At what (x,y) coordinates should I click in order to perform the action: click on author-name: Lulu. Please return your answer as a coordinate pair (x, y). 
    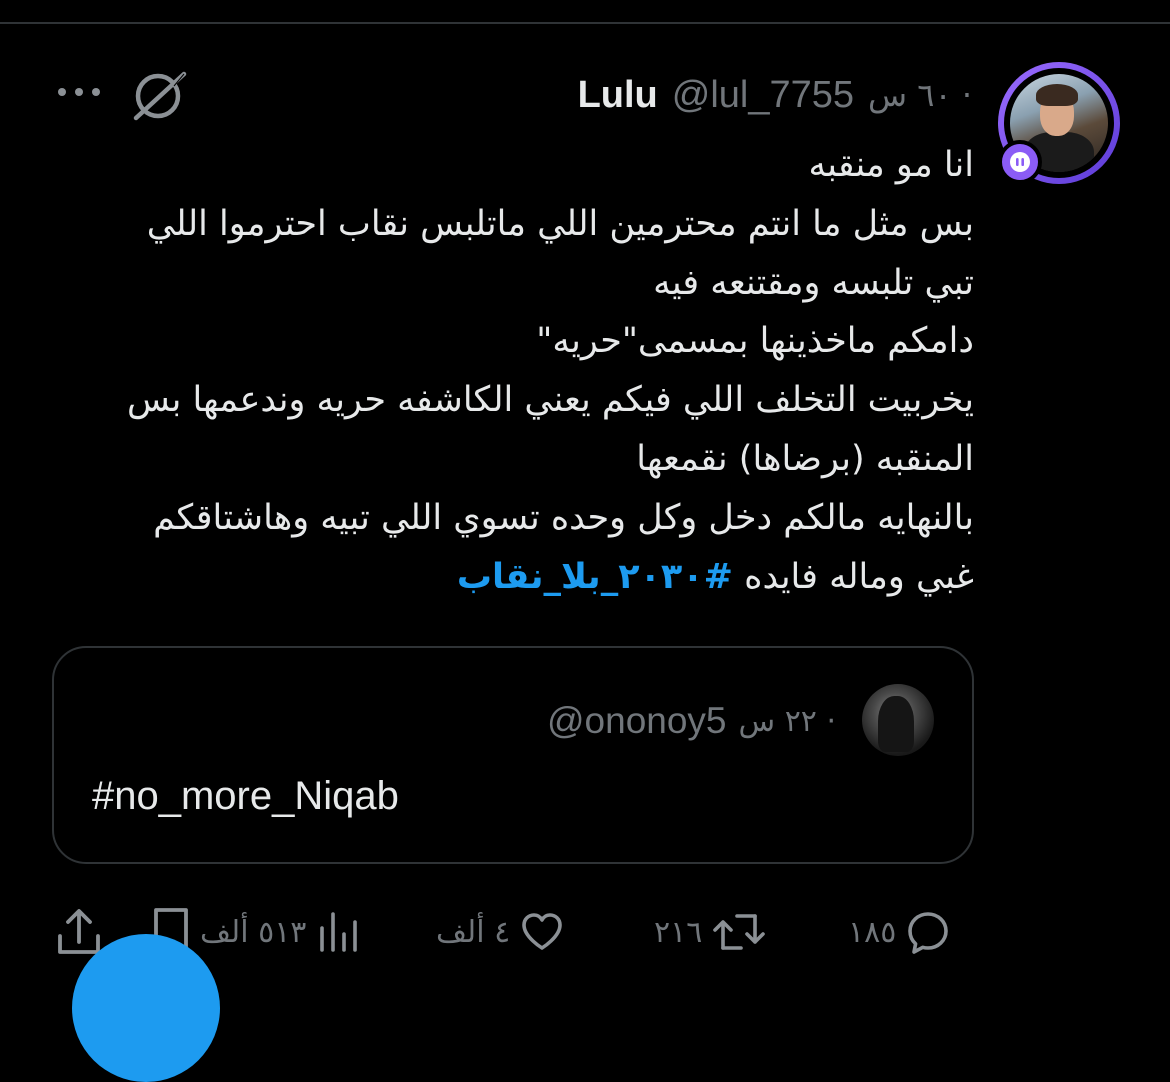
    Looking at the image, I should click on (618, 95).